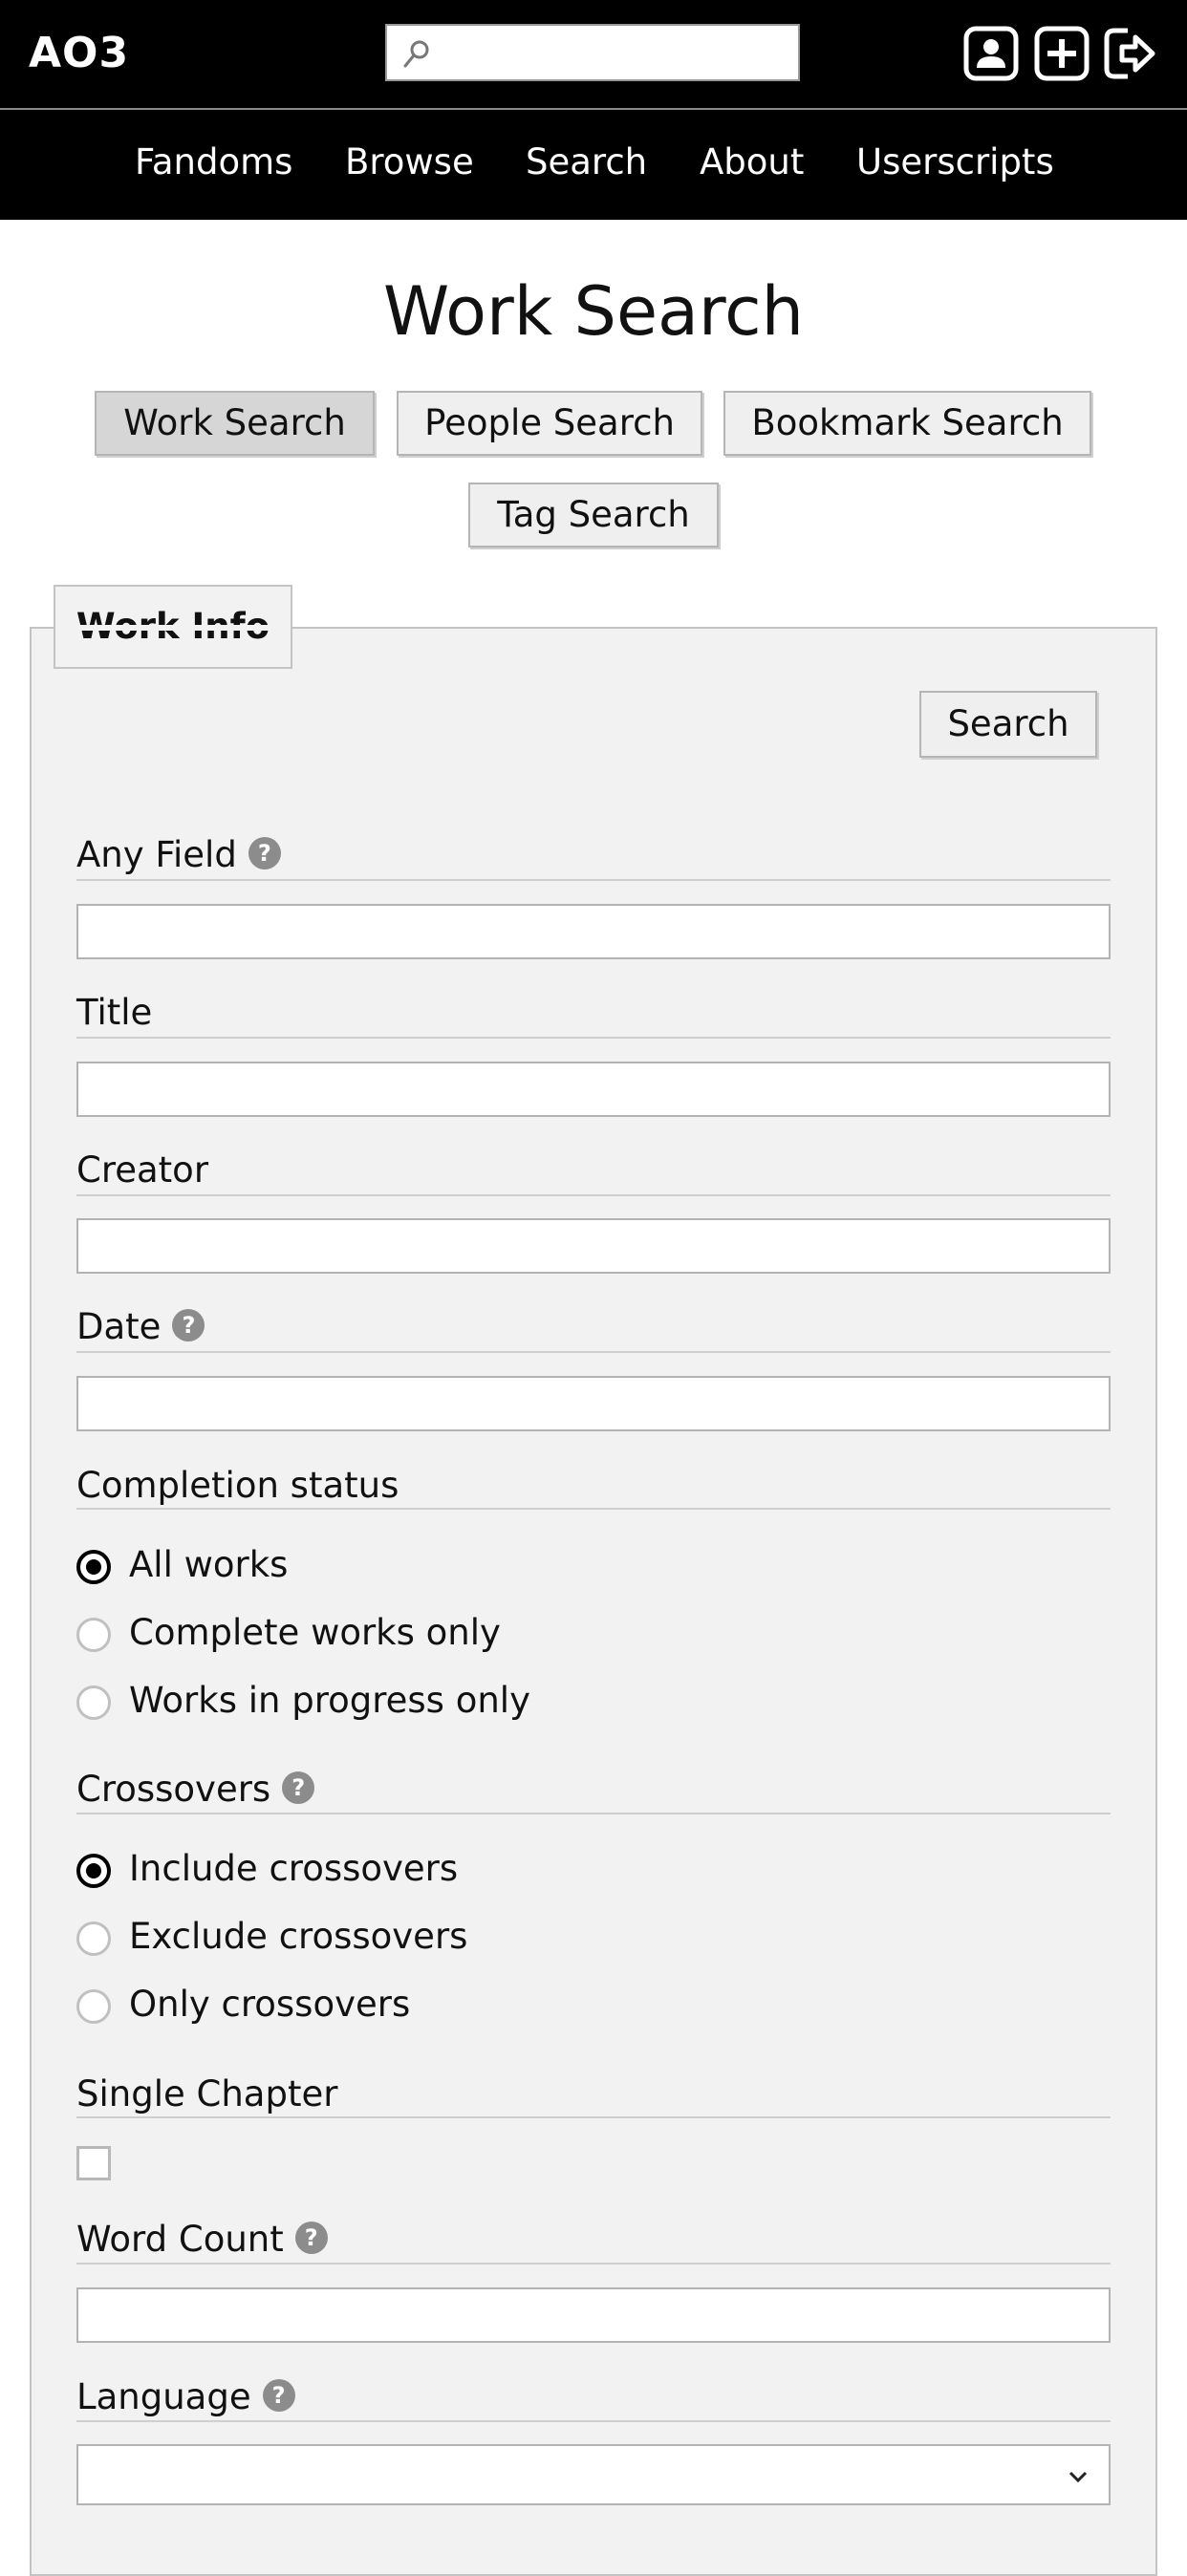 This screenshot has width=1187, height=2576. I want to click on nav-item-fandoms: Fandoms, so click(213, 161).